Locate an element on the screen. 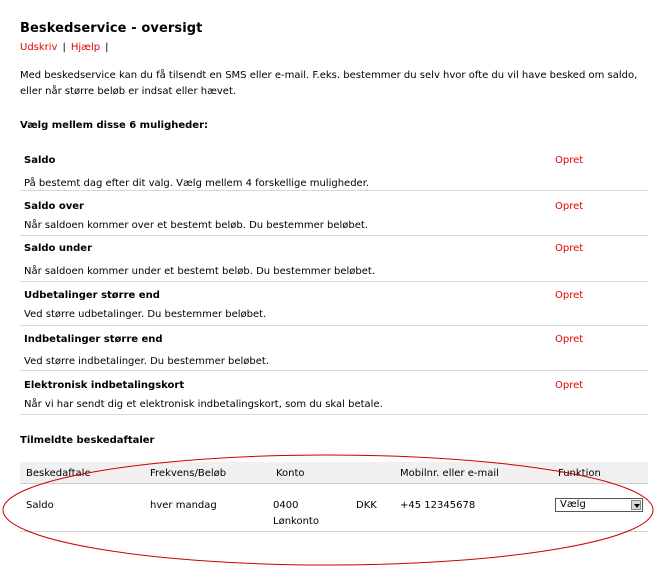 Image resolution: width=658 pixels, height=570 pixels. print-link: Udskriv is located at coordinates (38, 47).